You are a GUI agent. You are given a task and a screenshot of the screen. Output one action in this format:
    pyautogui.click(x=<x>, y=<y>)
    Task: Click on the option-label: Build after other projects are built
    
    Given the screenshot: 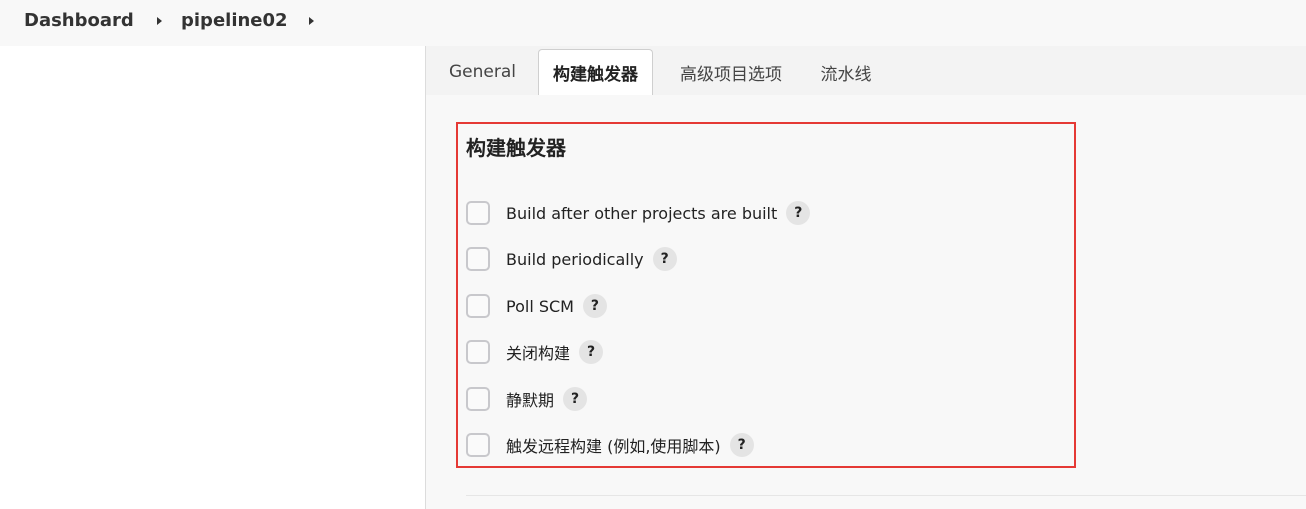 What is the action you would take?
    pyautogui.click(x=641, y=213)
    